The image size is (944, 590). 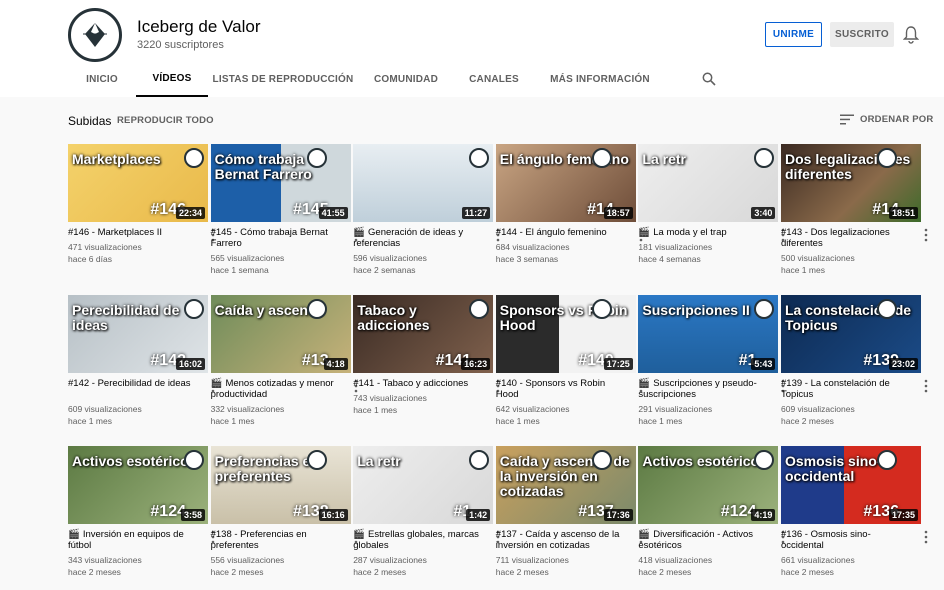 What do you see at coordinates (115, 232) in the screenshot?
I see `video-title: #146 - Marketplaces II` at bounding box center [115, 232].